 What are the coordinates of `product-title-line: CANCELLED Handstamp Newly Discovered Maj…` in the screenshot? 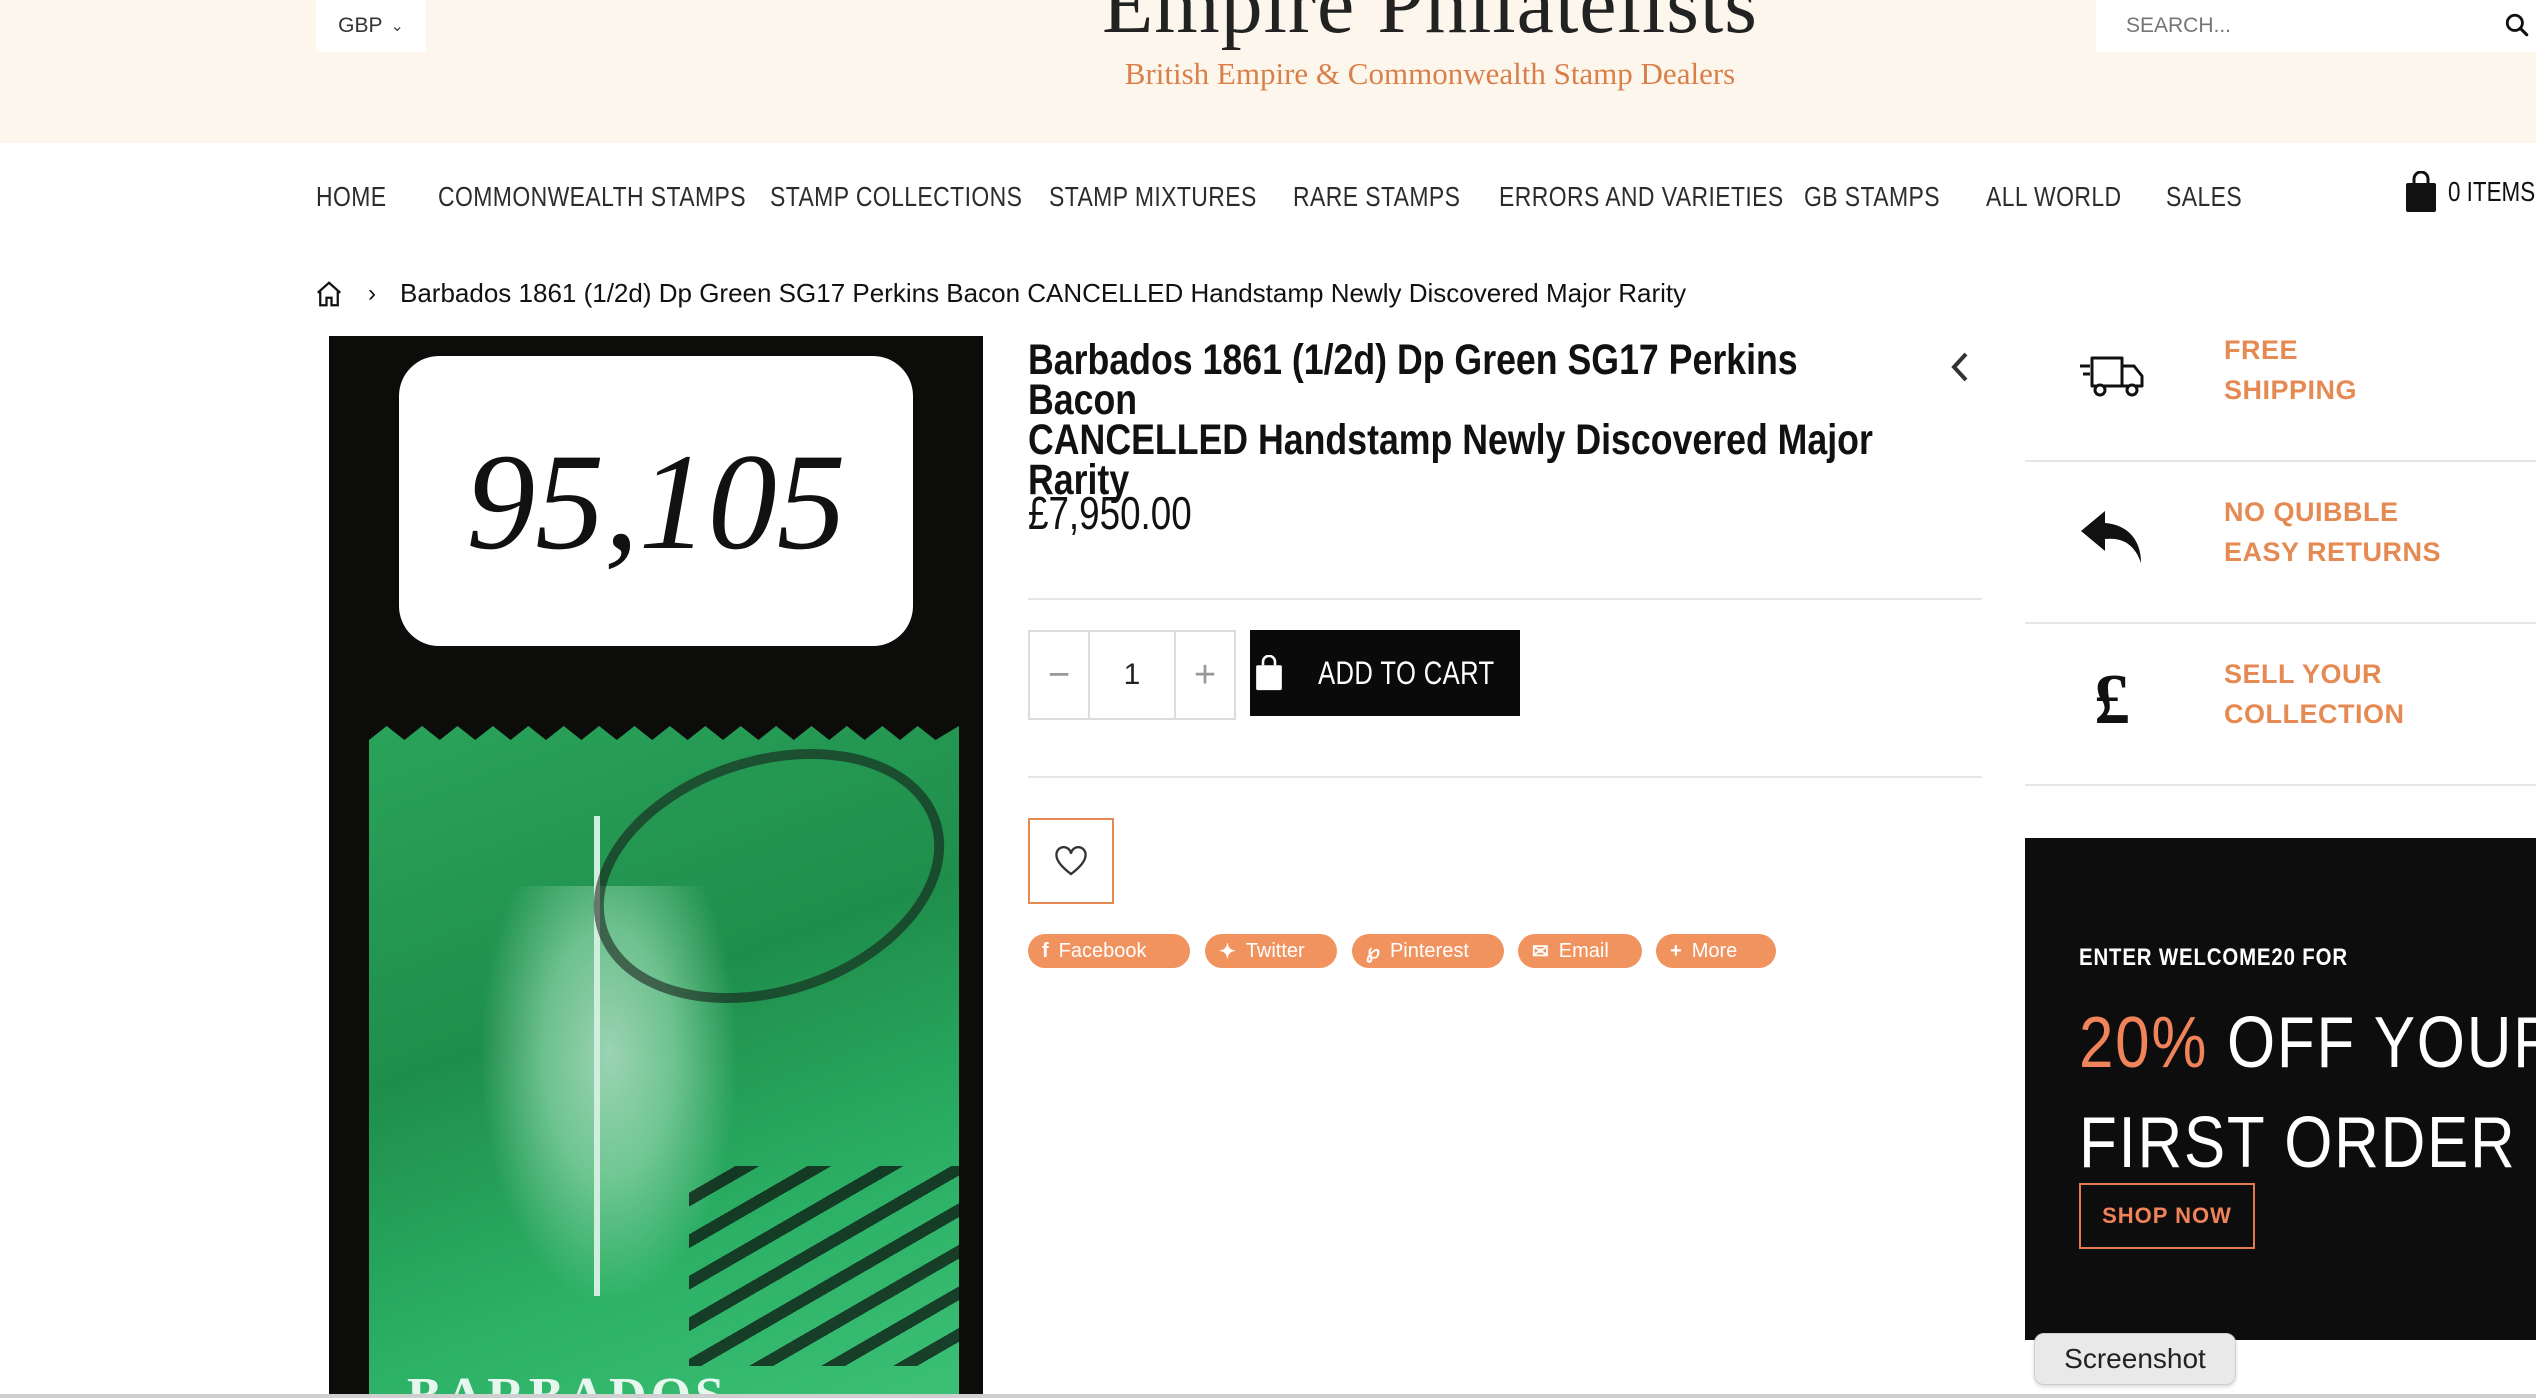 It's located at (1450, 440).